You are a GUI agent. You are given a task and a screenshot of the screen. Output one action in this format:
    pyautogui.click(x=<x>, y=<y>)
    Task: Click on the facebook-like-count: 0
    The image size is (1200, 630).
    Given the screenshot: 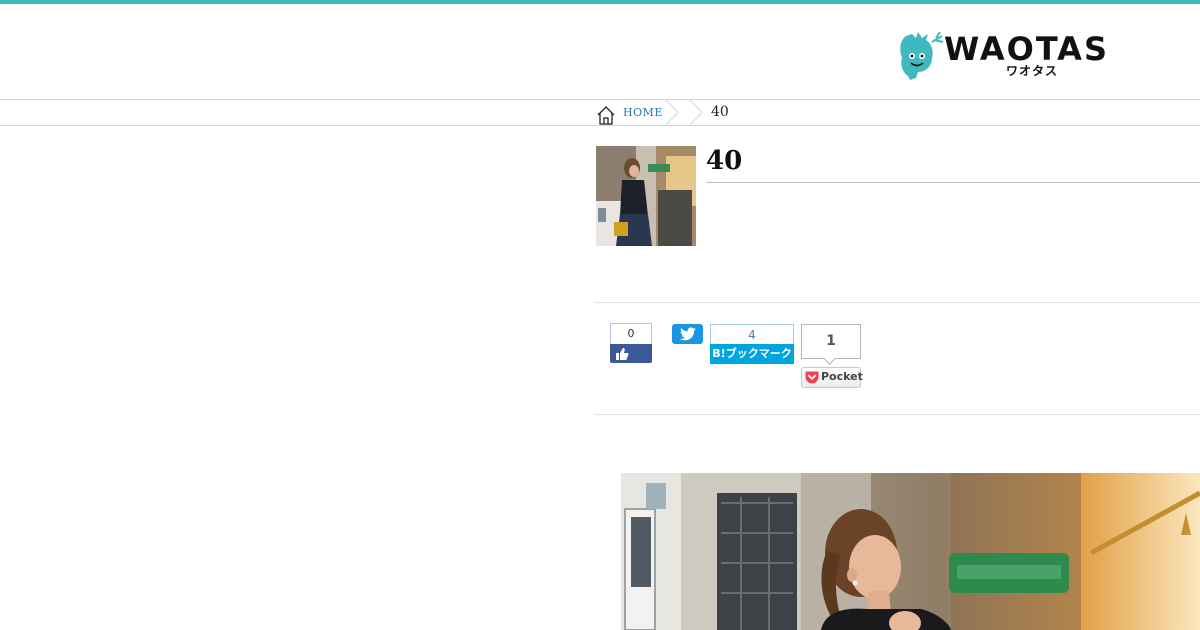 What is the action you would take?
    pyautogui.click(x=631, y=333)
    